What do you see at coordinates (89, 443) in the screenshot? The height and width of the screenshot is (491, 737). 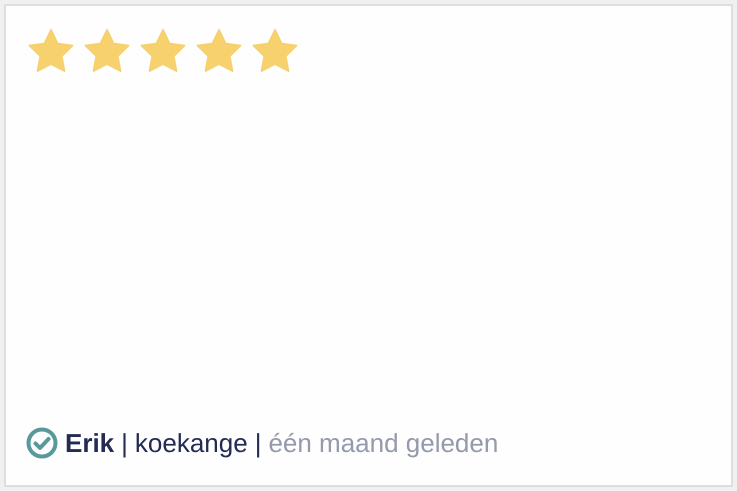 I see `author-name: Erik` at bounding box center [89, 443].